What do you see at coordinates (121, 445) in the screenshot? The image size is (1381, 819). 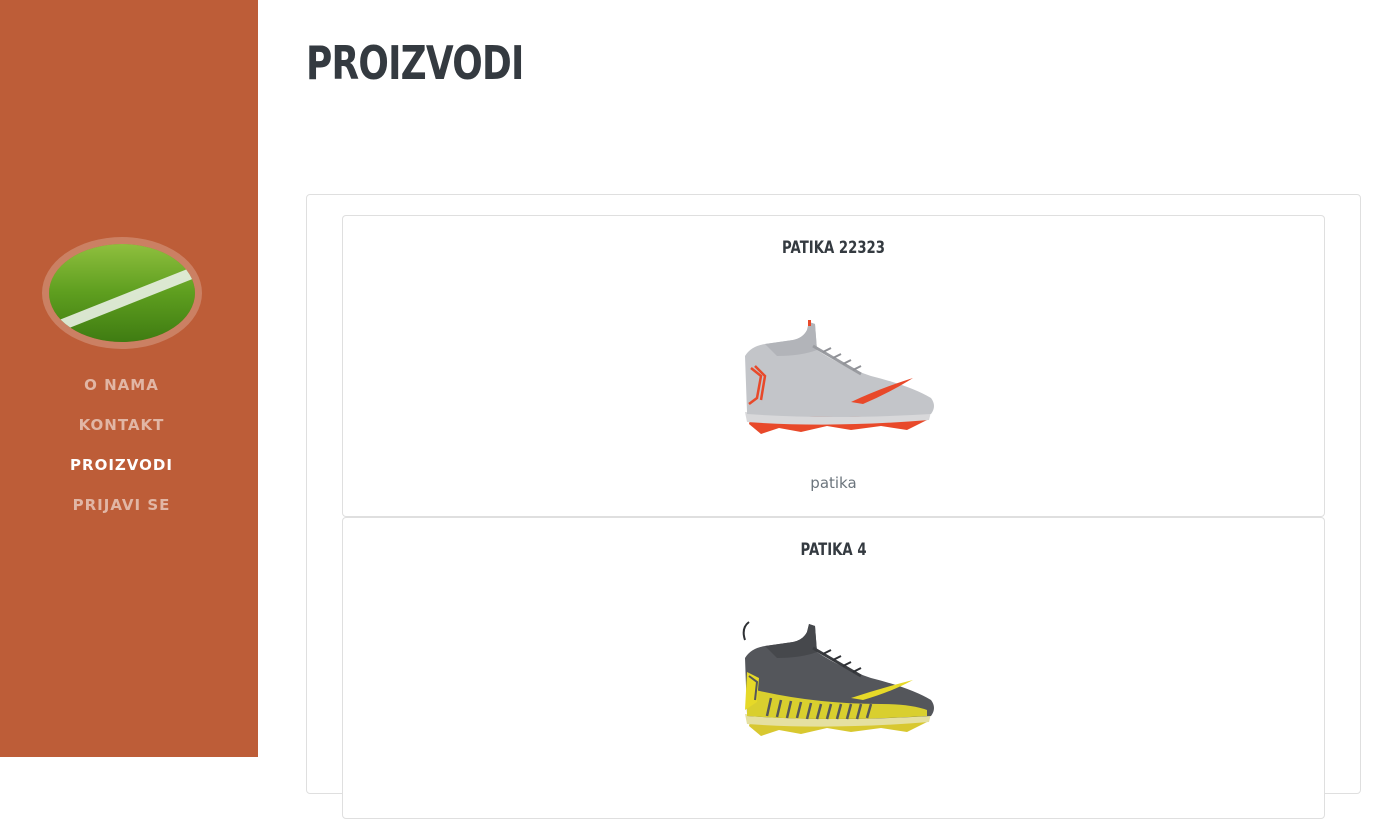 I see `sidebar-nav: O NAMA KONTAKT PROIZVODI PRIJAVI SE` at bounding box center [121, 445].